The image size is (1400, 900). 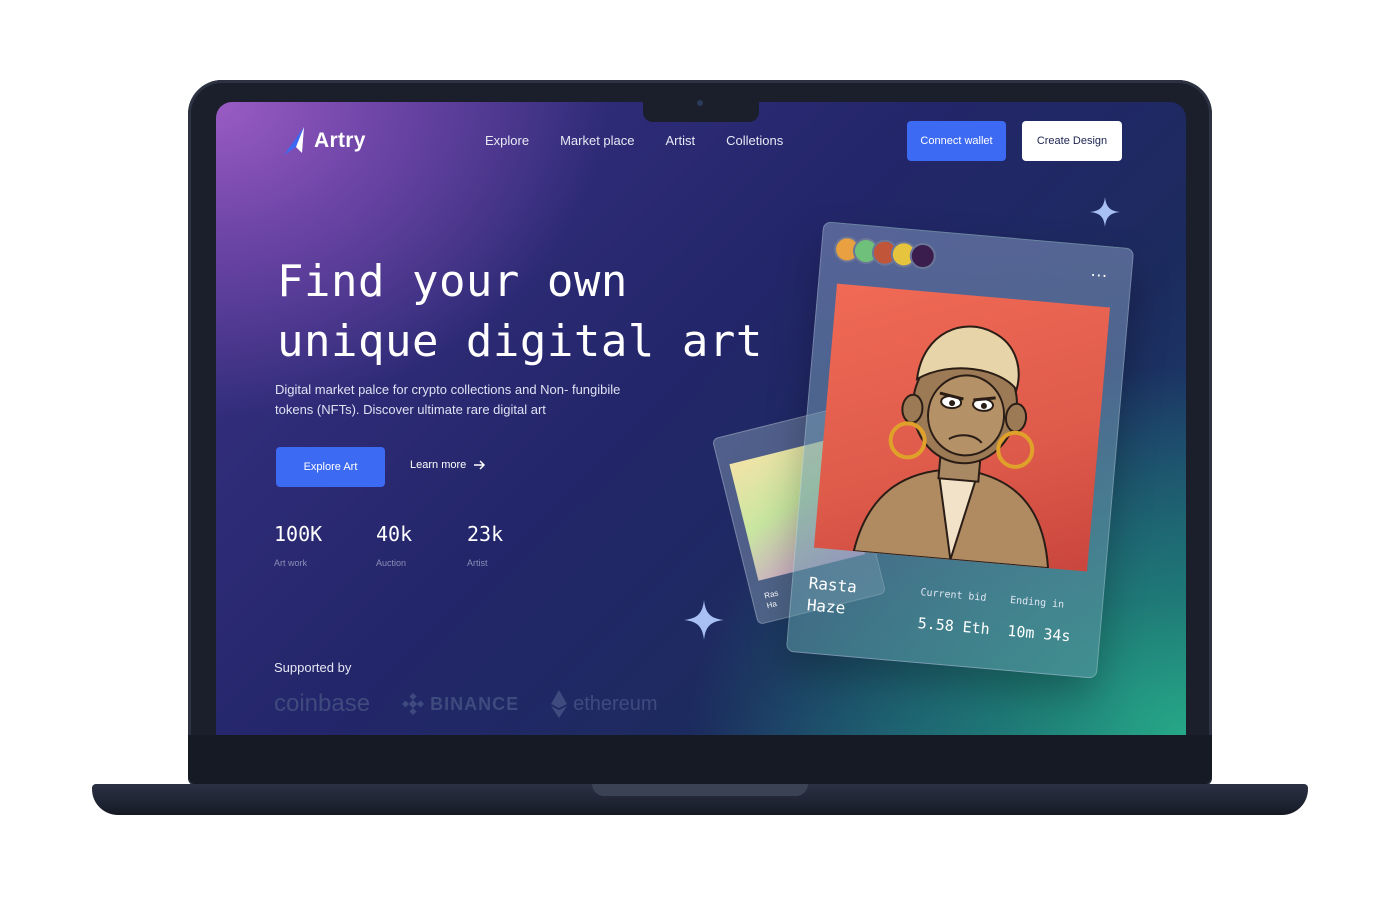 I want to click on partner-logos: coinbase BINANCE ethereum, so click(x=466, y=704).